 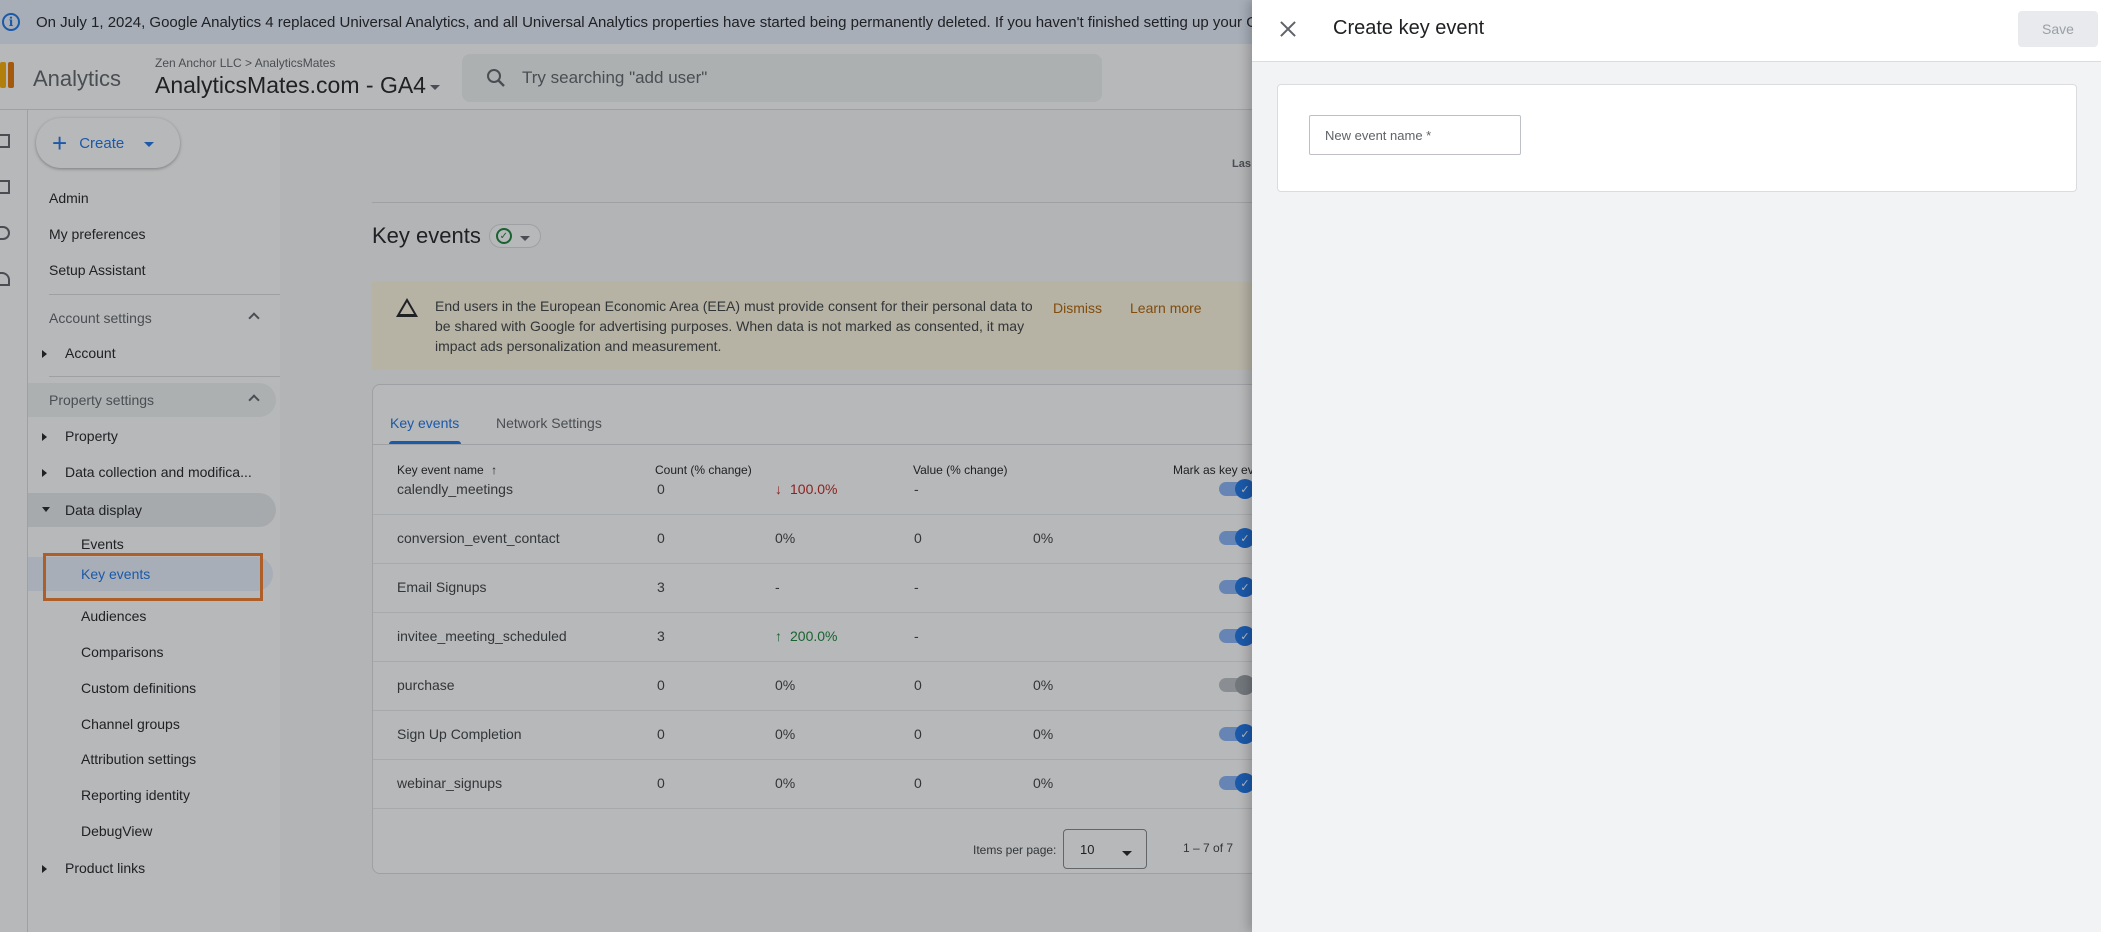 I want to click on close-icon, so click(x=1288, y=29).